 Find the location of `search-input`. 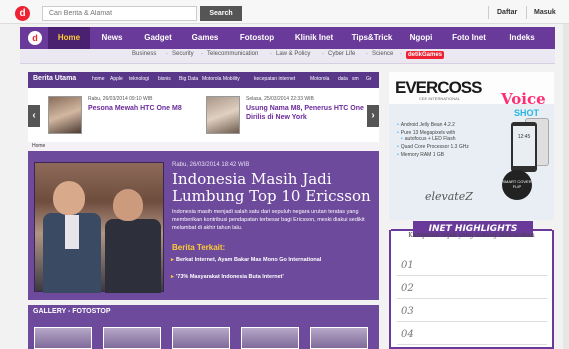

search-input is located at coordinates (119, 13).